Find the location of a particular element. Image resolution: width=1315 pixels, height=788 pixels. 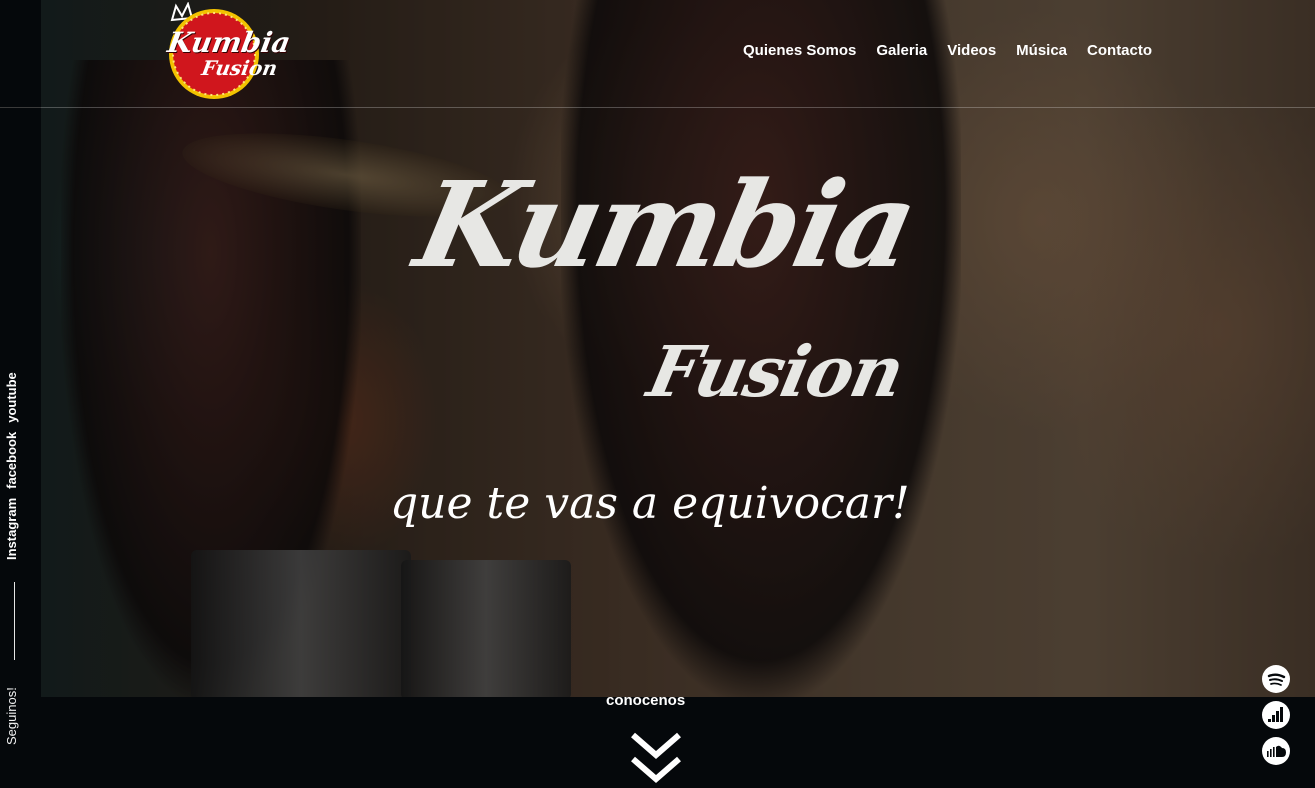

logo-text-line2: Fusion is located at coordinates (239, 68).